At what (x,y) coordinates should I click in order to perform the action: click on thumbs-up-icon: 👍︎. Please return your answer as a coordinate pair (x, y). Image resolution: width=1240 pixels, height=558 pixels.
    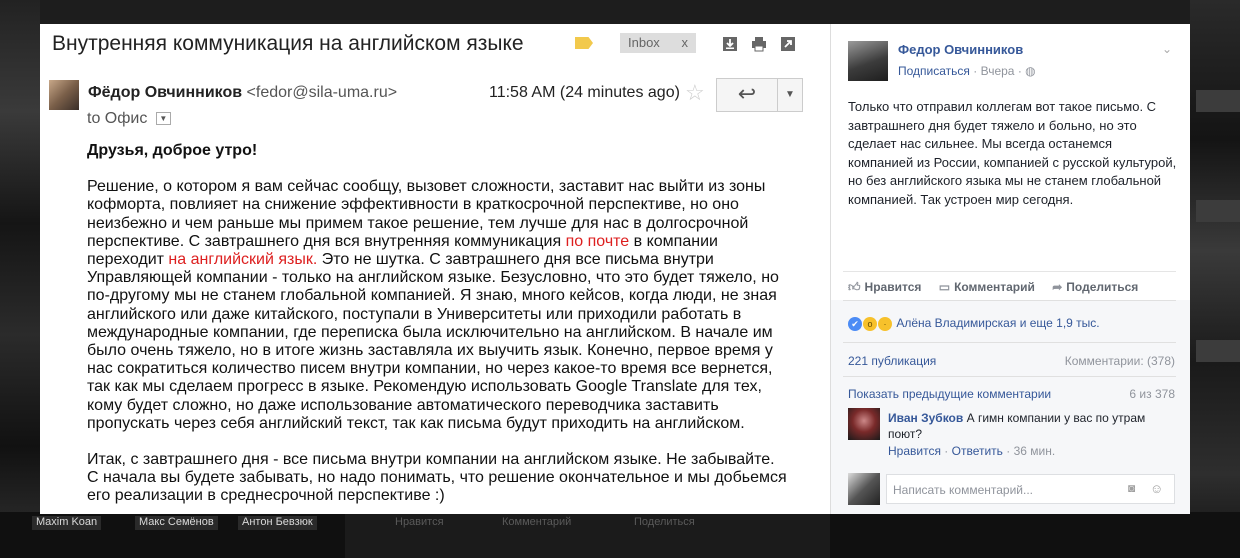
    Looking at the image, I should click on (854, 287).